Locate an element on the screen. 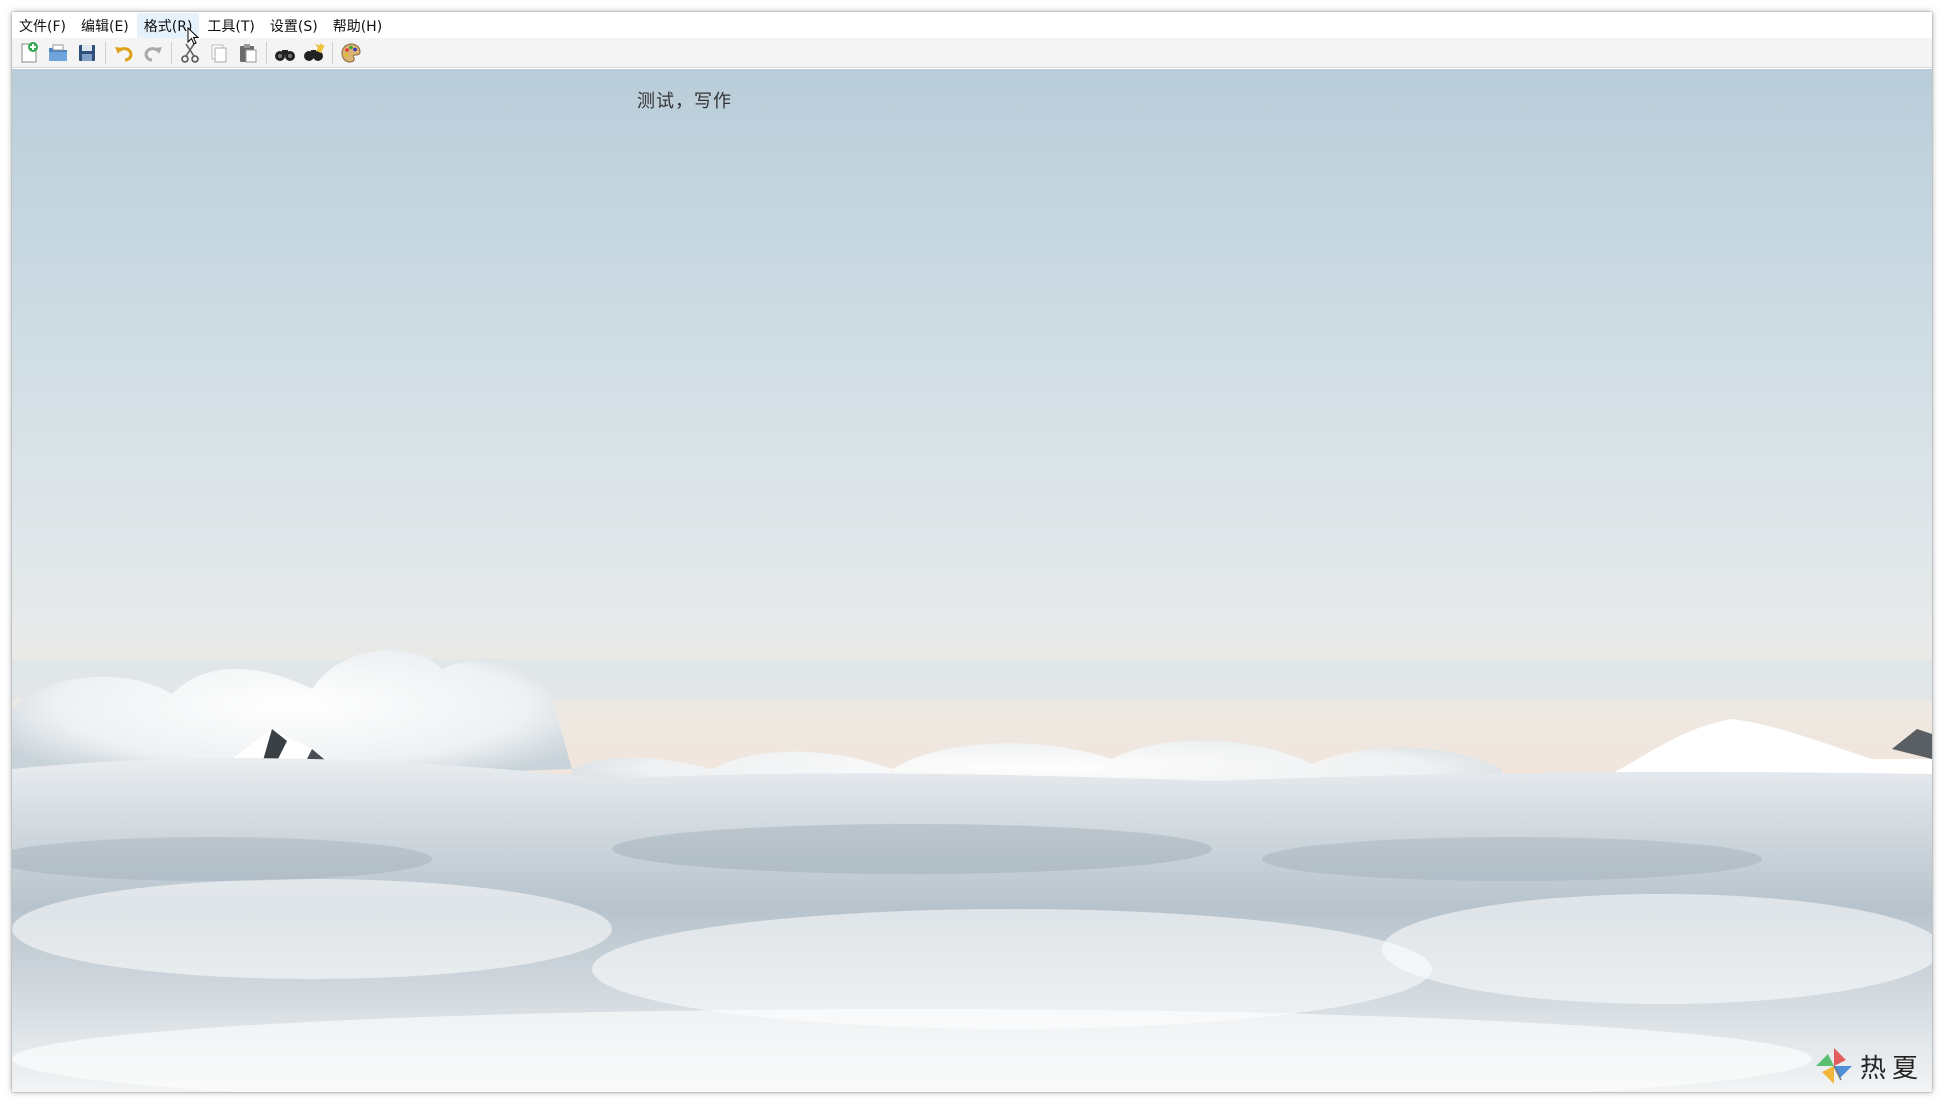 This screenshot has width=1944, height=1104. new-file-icon is located at coordinates (29, 51).